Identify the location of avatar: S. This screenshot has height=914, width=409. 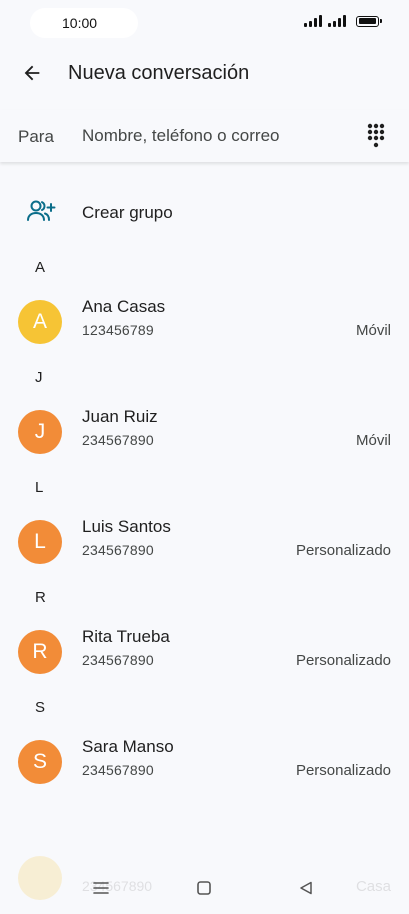
(40, 762).